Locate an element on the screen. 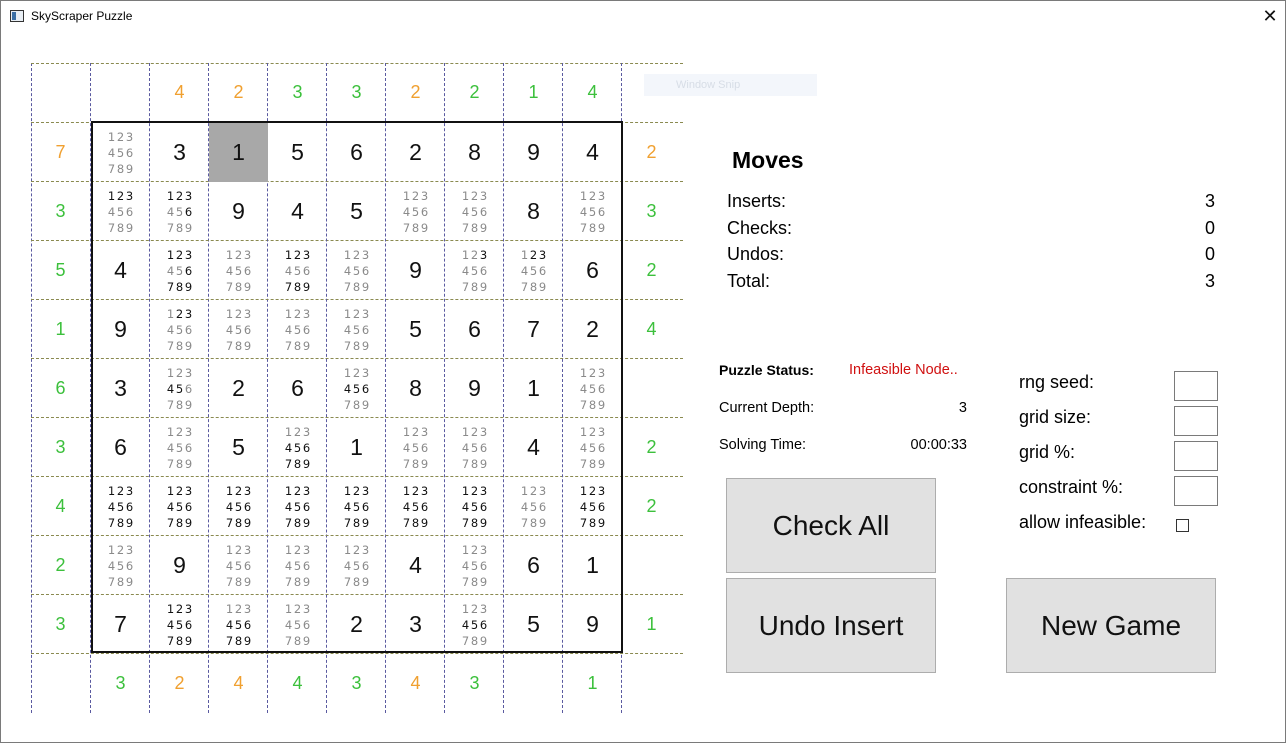  grid-size-input is located at coordinates (1196, 421).